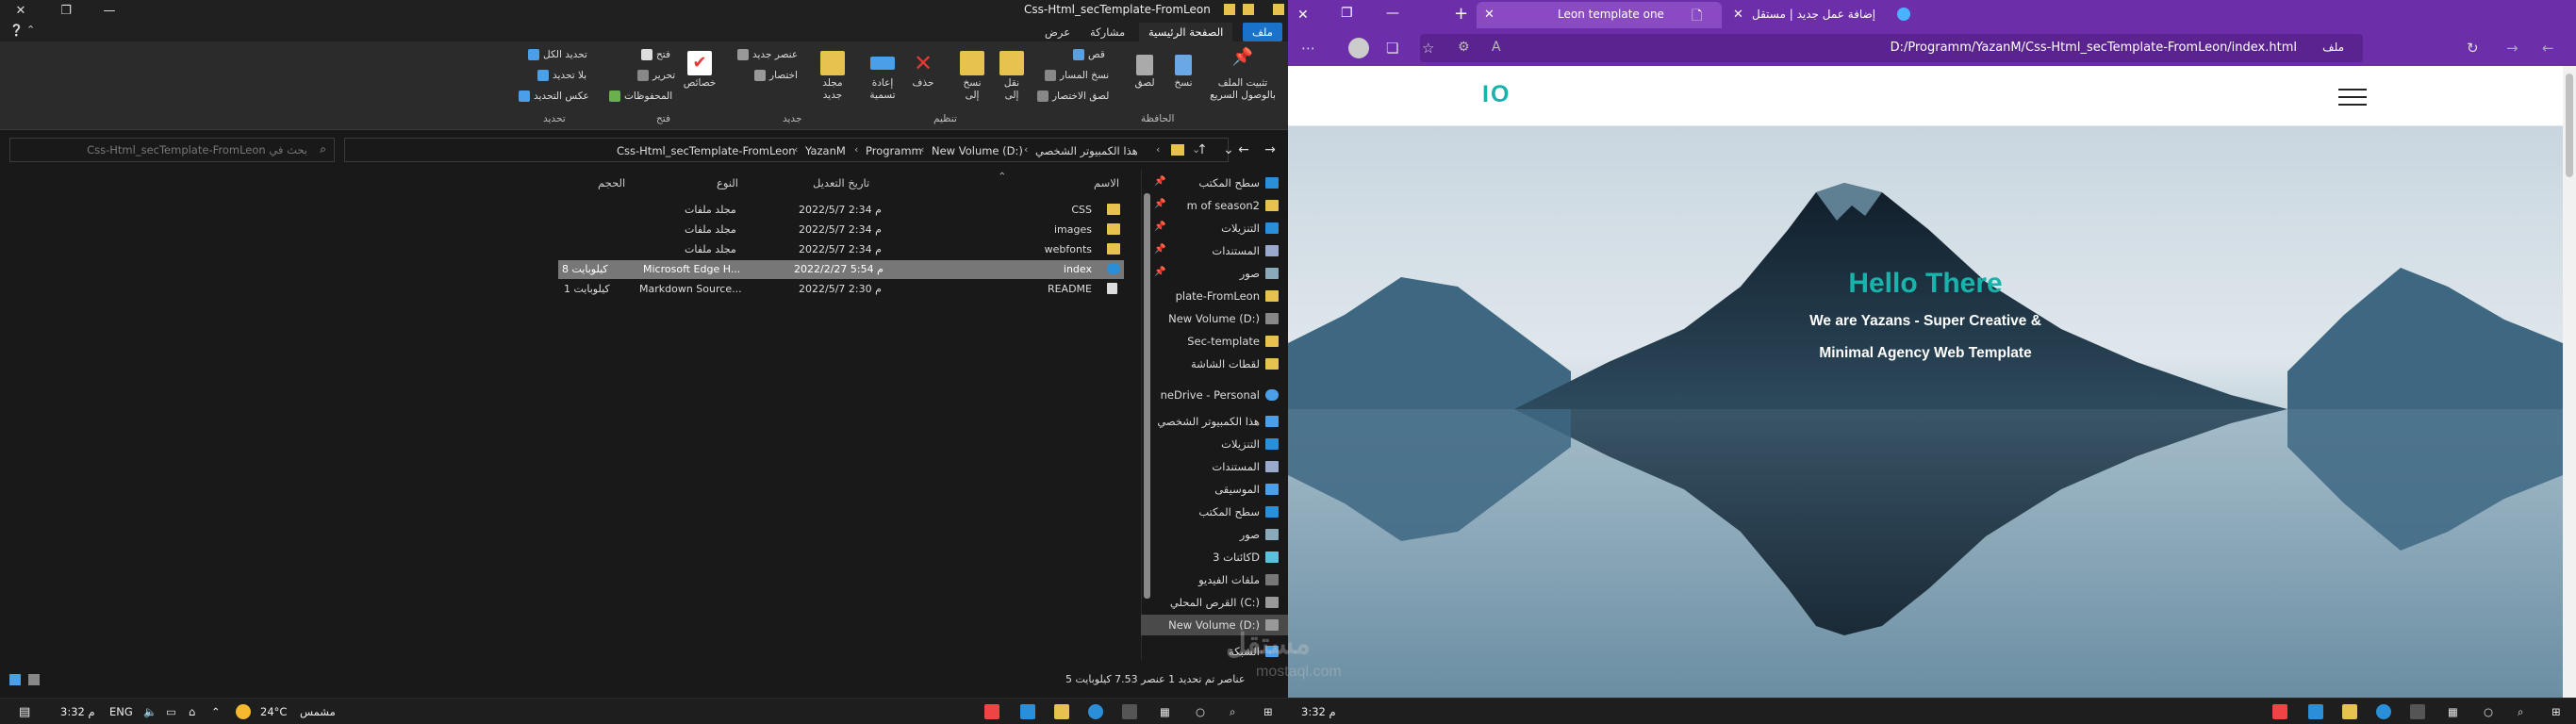 Image resolution: width=2576 pixels, height=724 pixels. I want to click on nav-item: المستندات, so click(1214, 466).